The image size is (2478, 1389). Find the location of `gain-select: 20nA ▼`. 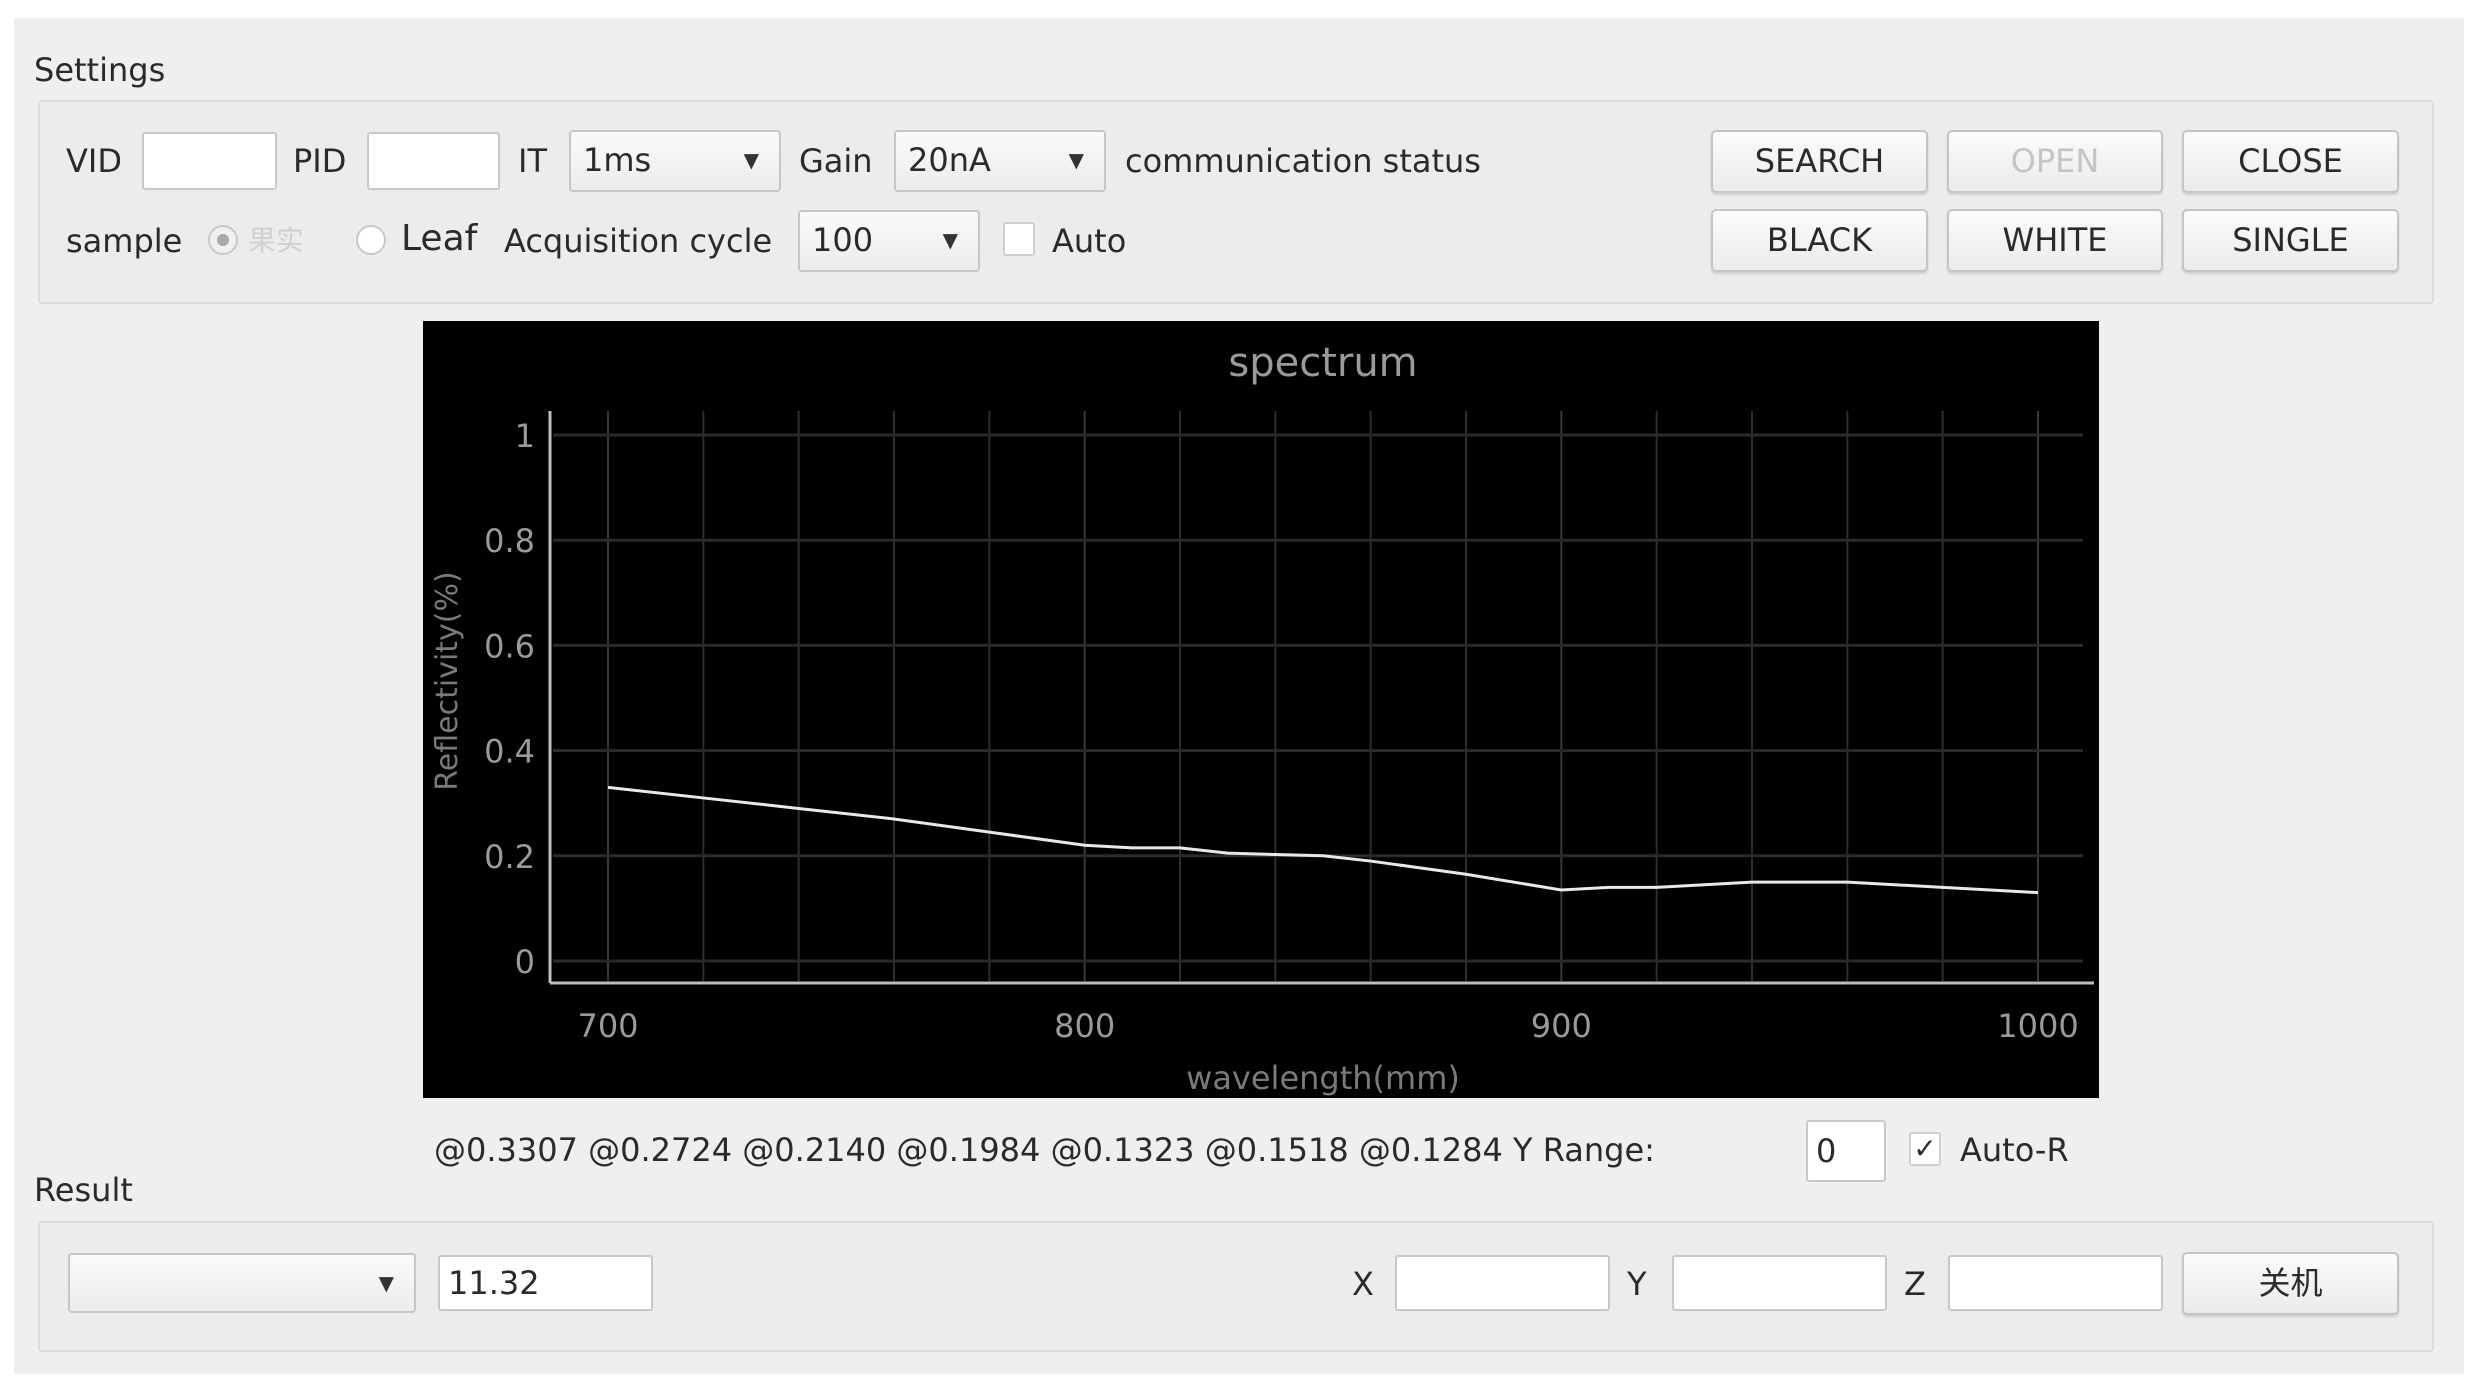

gain-select: 20nA ▼ is located at coordinates (1000, 161).